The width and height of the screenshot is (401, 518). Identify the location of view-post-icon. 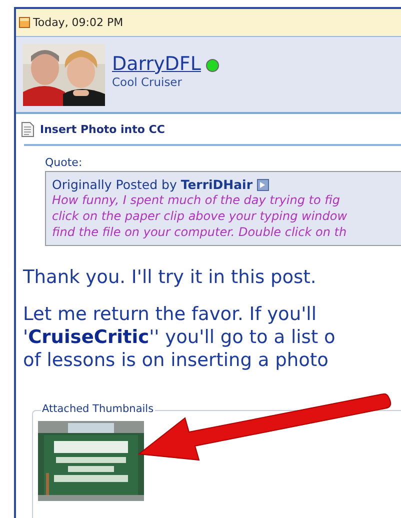
(262, 184).